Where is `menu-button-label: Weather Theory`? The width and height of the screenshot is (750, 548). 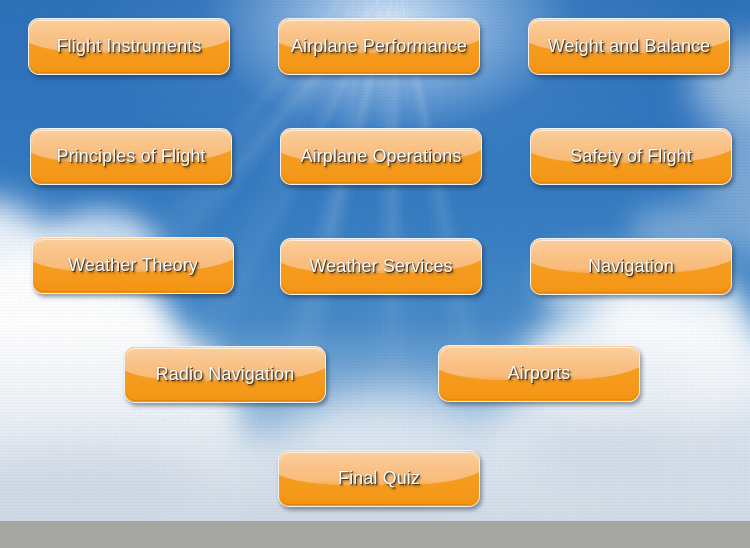 menu-button-label: Weather Theory is located at coordinates (133, 265).